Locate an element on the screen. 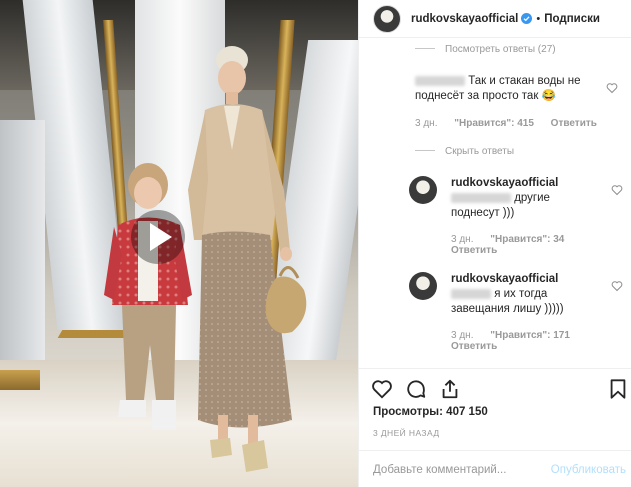  comment-input is located at coordinates (458, 470).